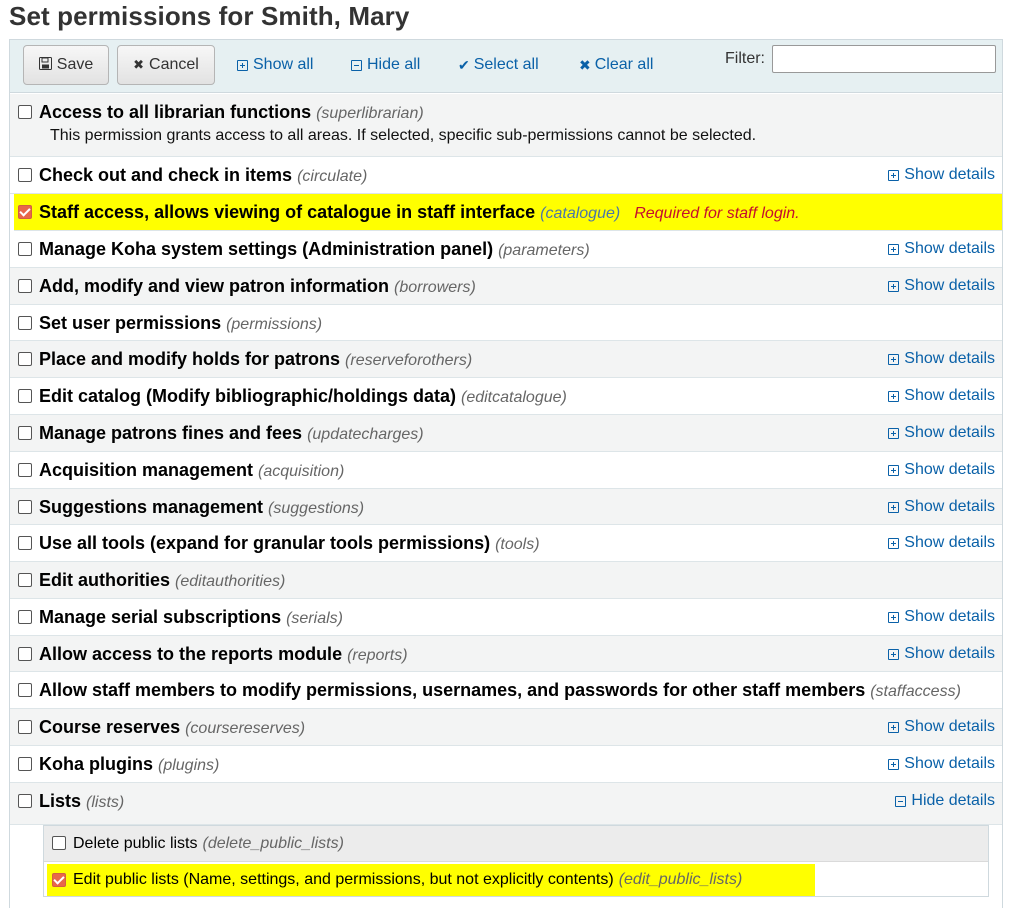 The width and height of the screenshot is (1023, 908). Describe the element at coordinates (884, 59) in the screenshot. I see `filter-input` at that location.